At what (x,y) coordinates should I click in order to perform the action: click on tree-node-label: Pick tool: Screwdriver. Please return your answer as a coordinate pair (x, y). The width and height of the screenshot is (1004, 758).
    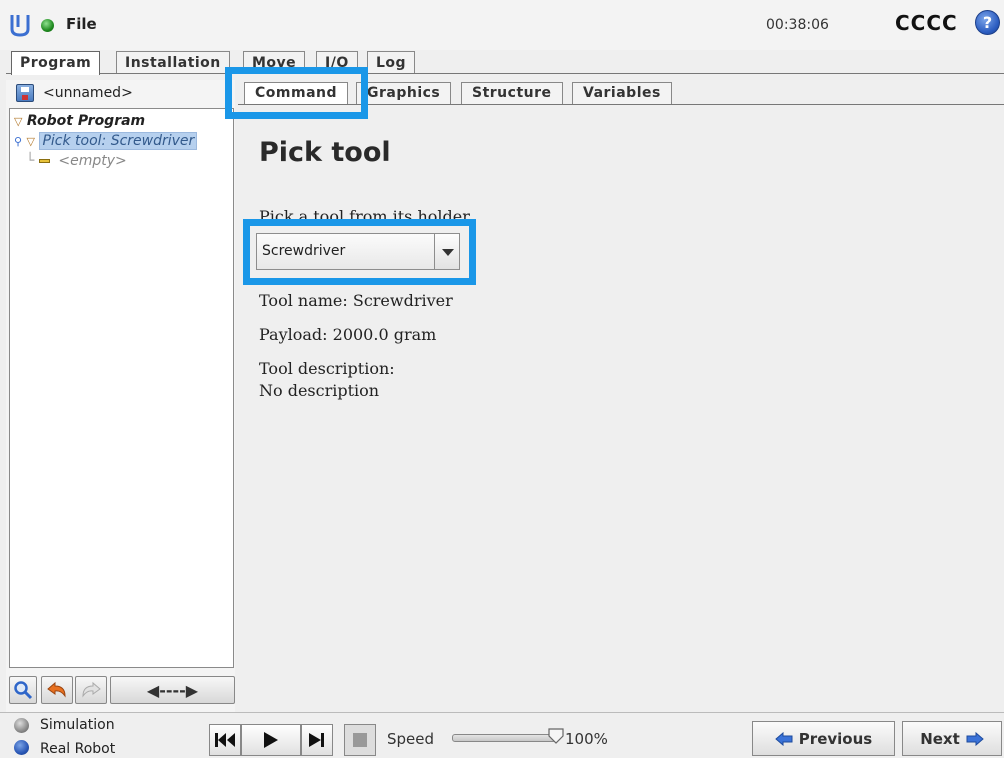
    Looking at the image, I should click on (118, 141).